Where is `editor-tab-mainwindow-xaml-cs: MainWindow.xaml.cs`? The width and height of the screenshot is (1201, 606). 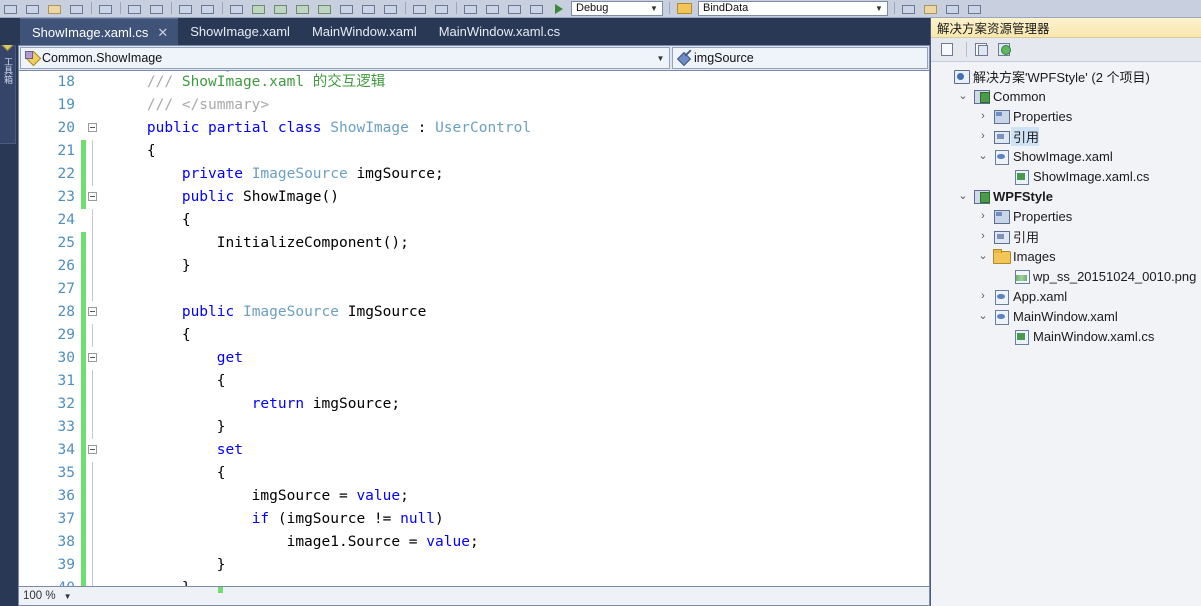
editor-tab-mainwindow-xaml-cs: MainWindow.xaml.cs is located at coordinates (498, 31).